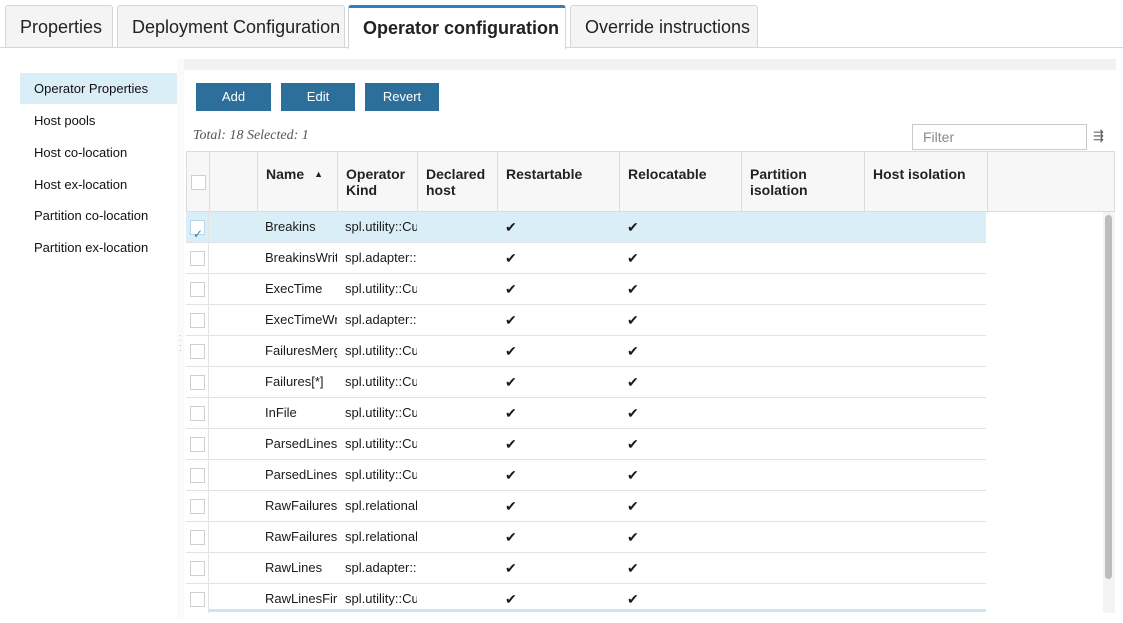 The image size is (1123, 623). Describe the element at coordinates (98, 120) in the screenshot. I see `sidebar-item-host-pools: Host pools` at that location.